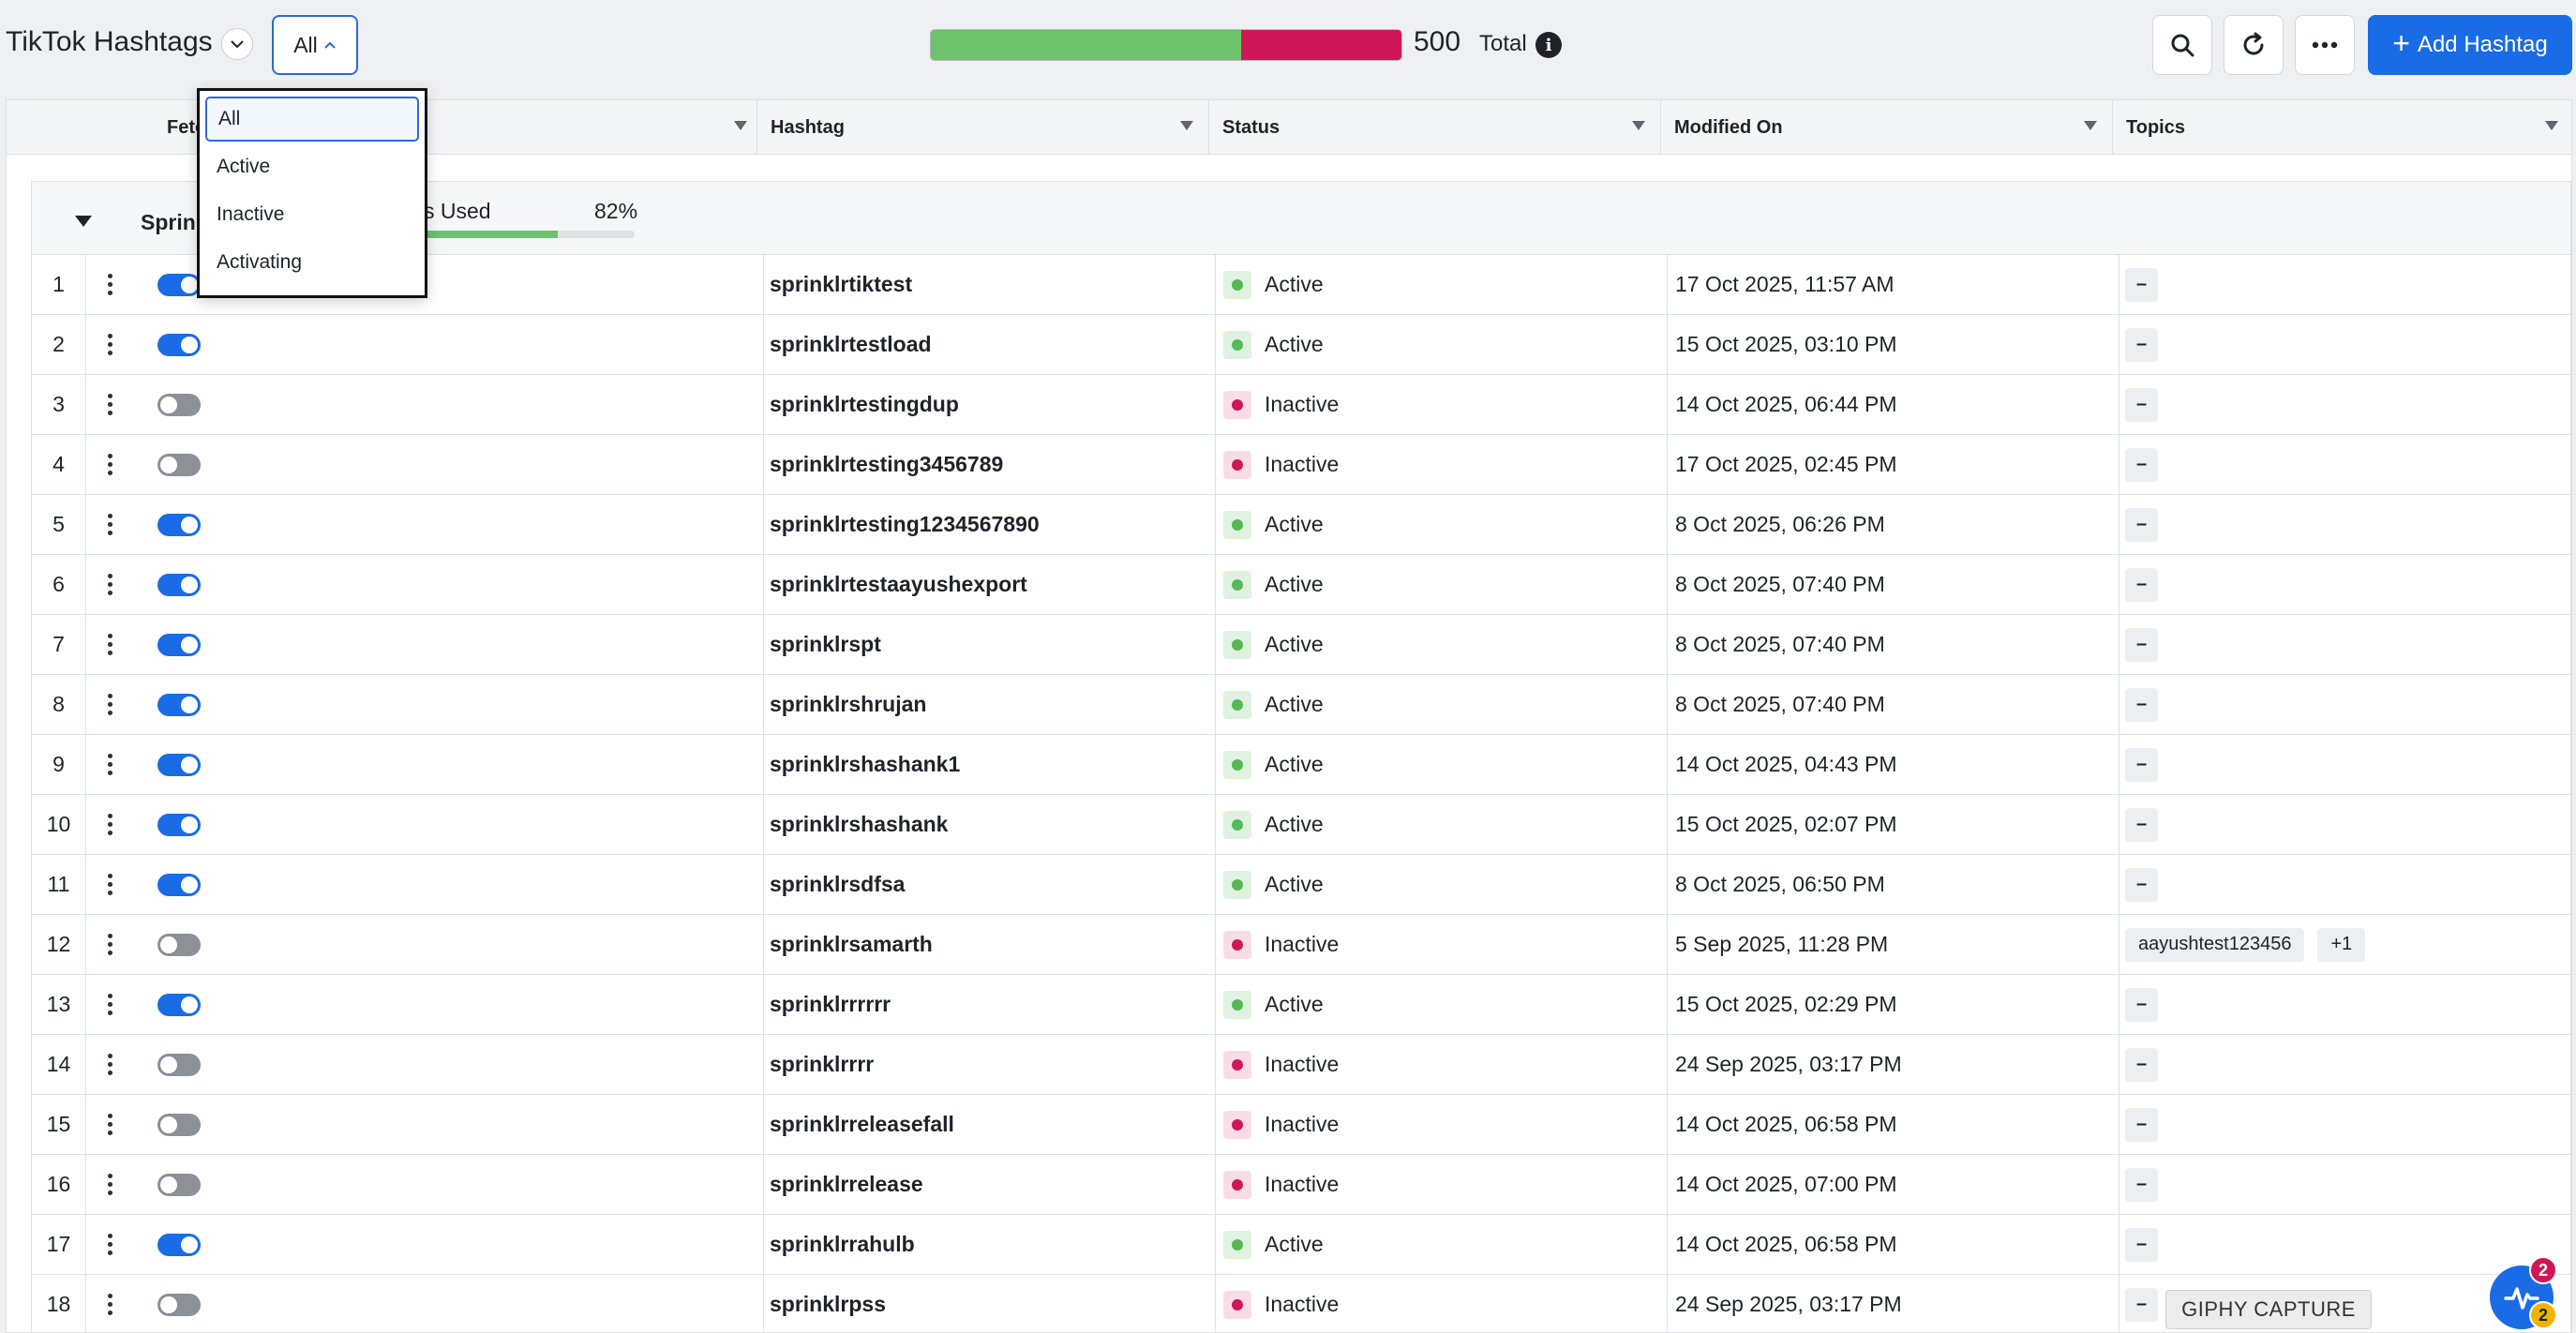  What do you see at coordinates (1237, 1304) in the screenshot?
I see `inactive-status-icon` at bounding box center [1237, 1304].